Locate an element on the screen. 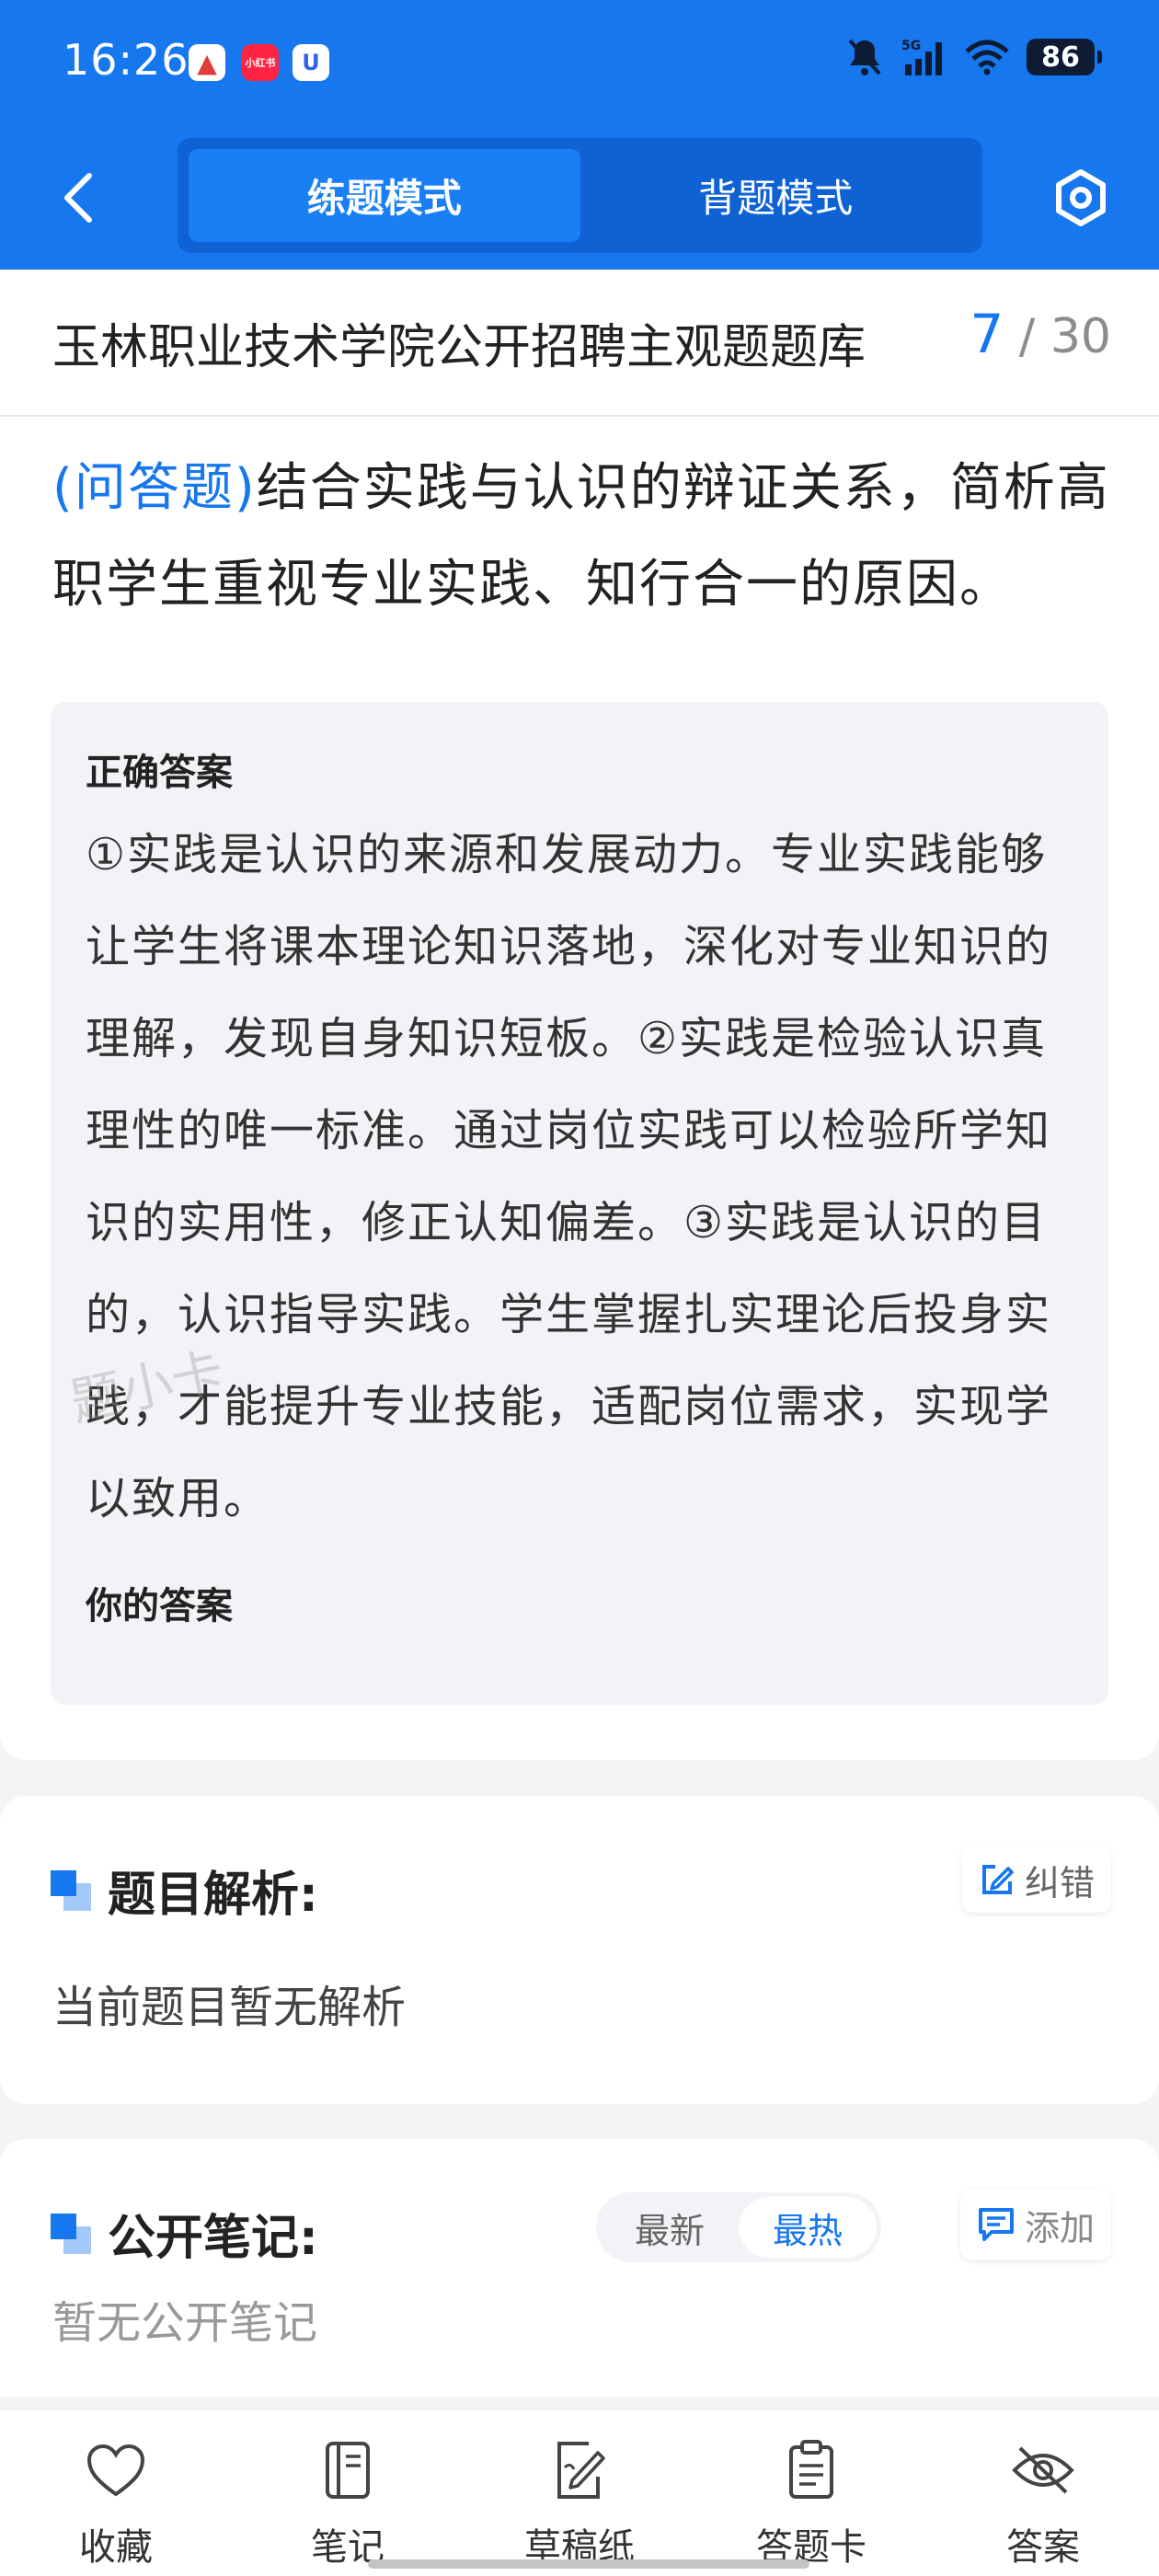 The height and width of the screenshot is (2576, 1159). report-error-button: 纠错 is located at coordinates (1036, 1879).